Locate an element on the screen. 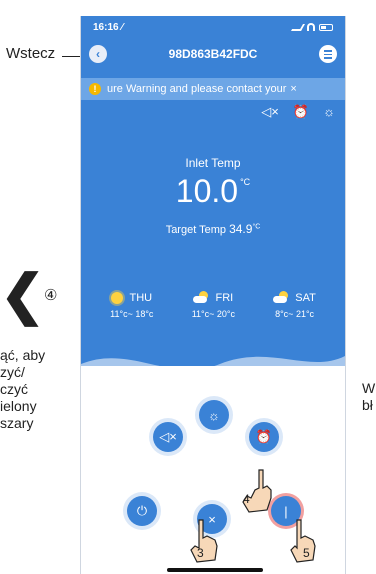  signal-icon is located at coordinates (298, 27).